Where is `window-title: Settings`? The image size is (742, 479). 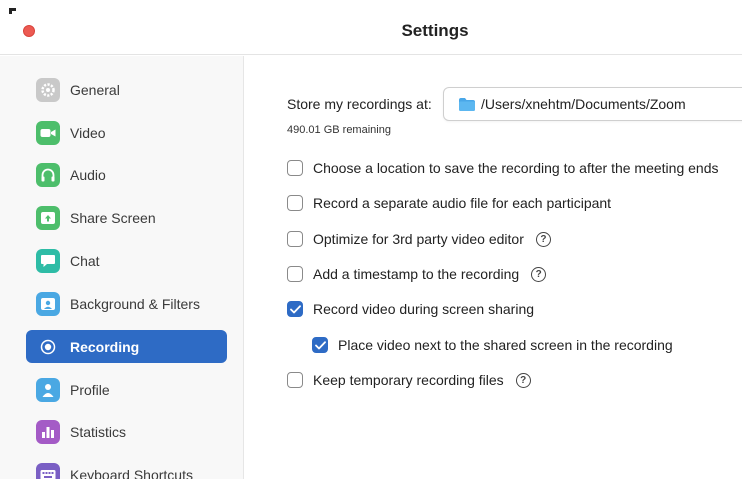 window-title: Settings is located at coordinates (435, 30).